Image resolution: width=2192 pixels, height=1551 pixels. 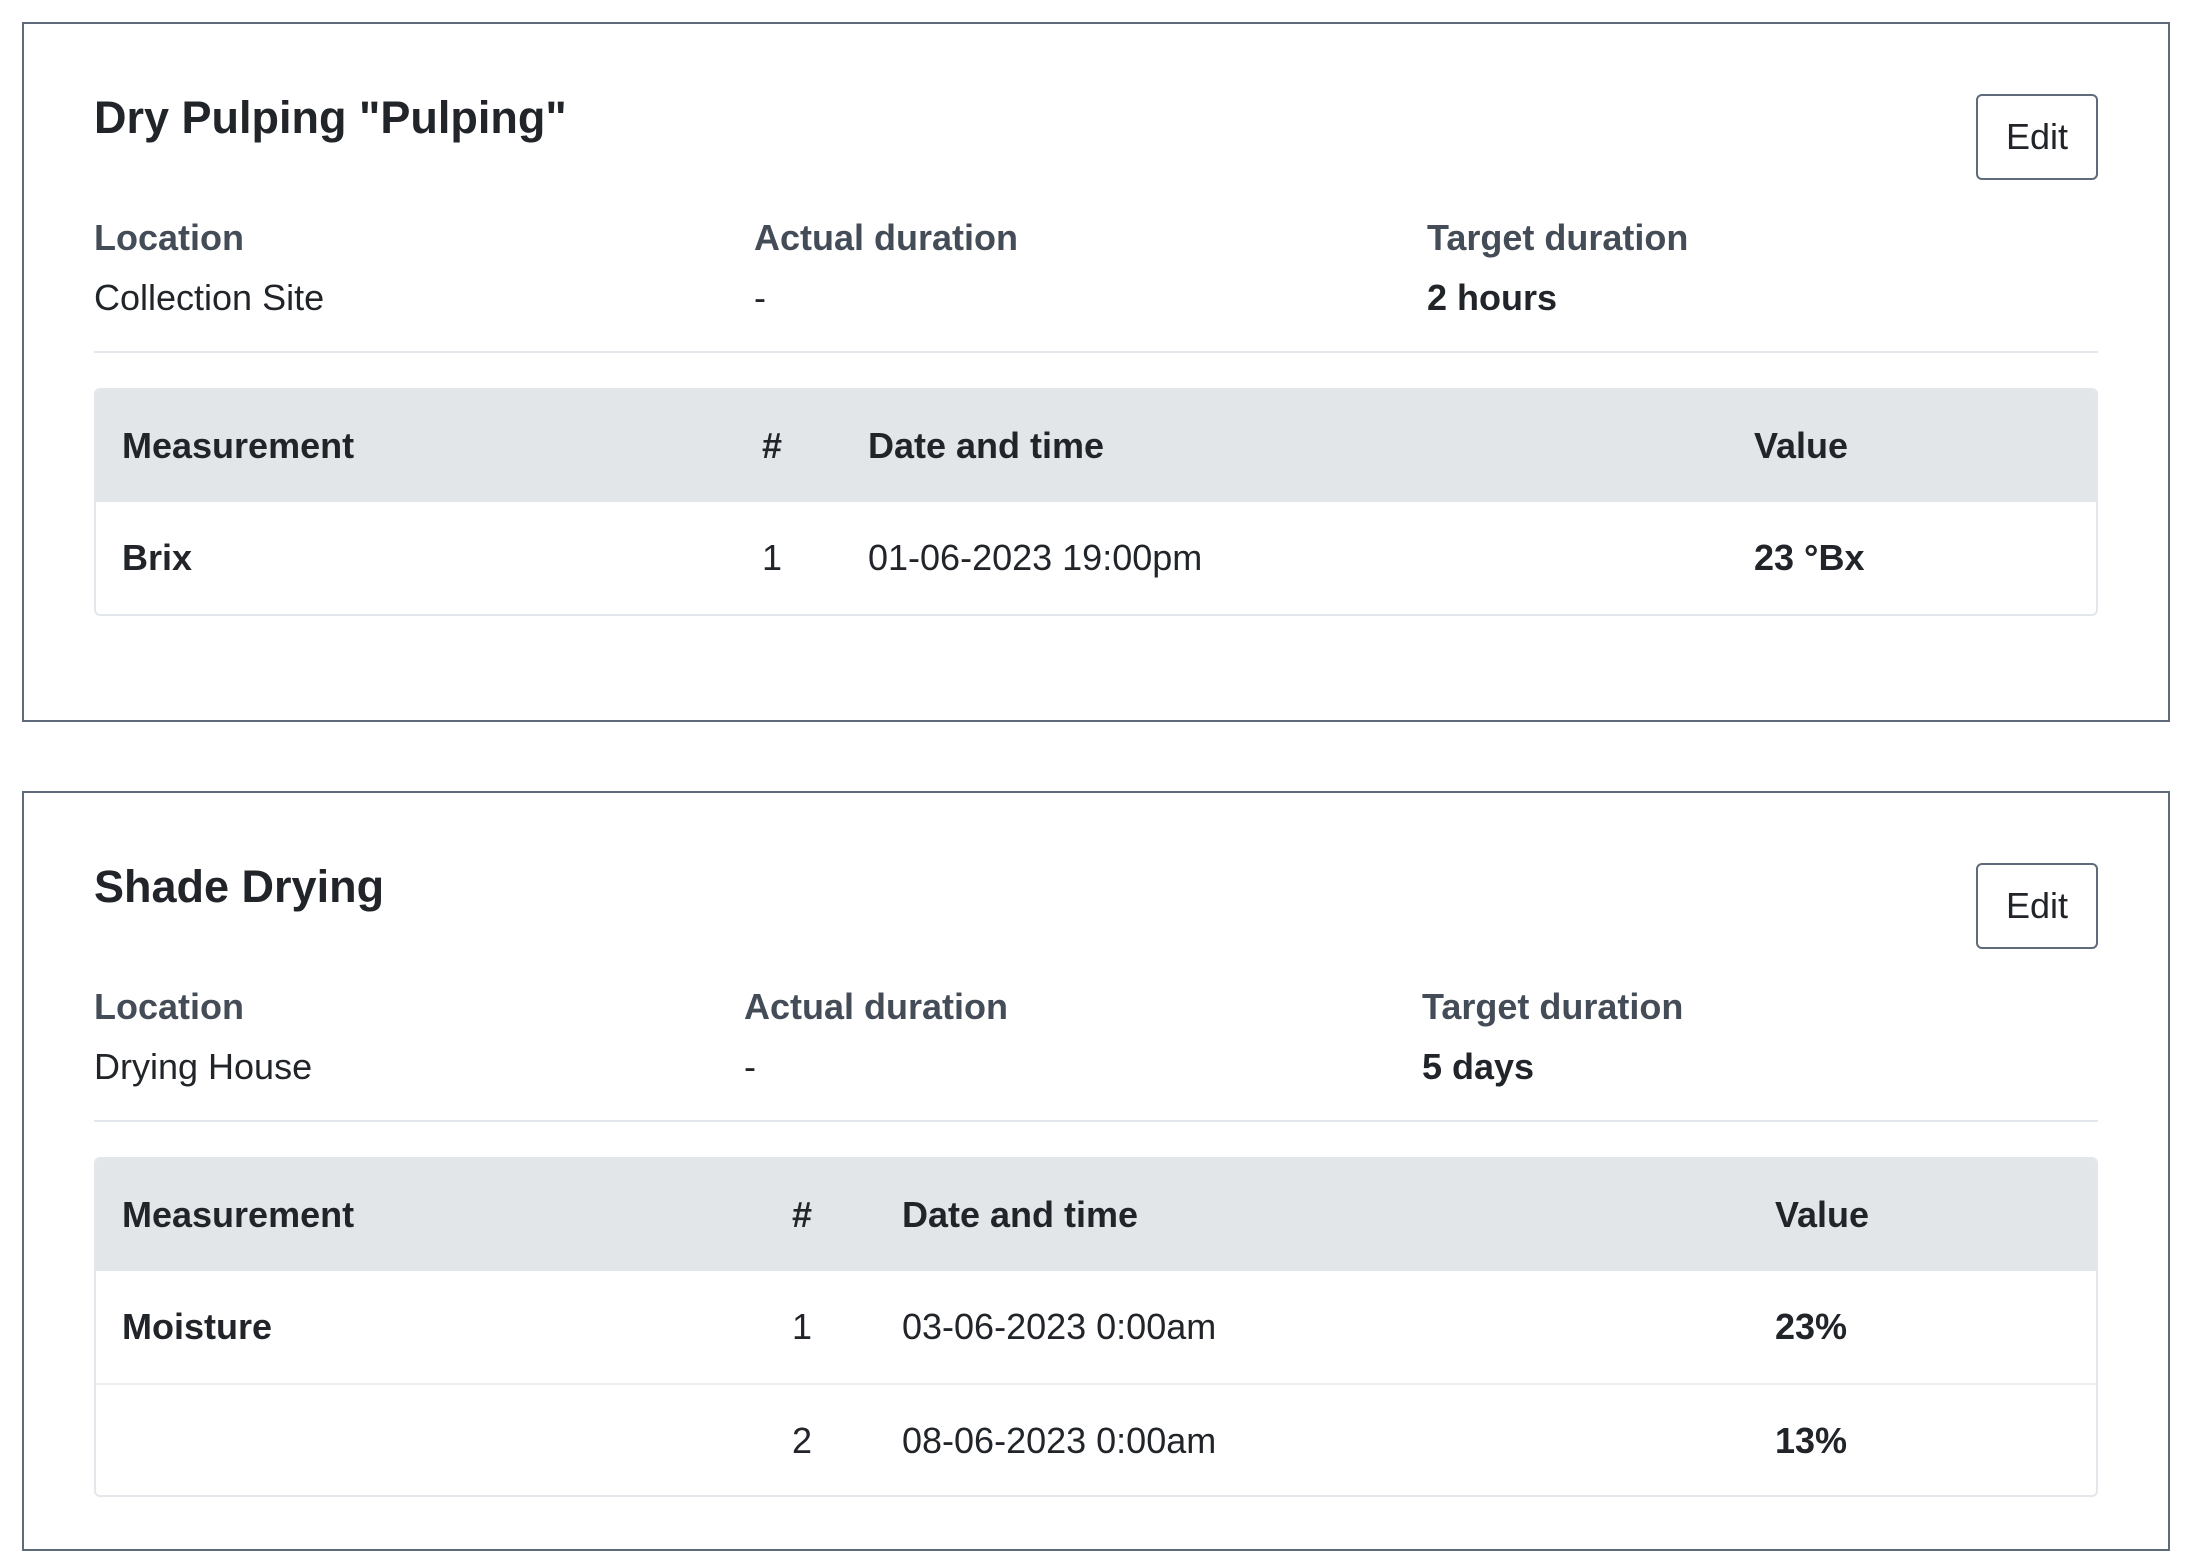 I want to click on table-row: Brix 1 01-06-2023 19:00pm 23 °Bx, so click(x=1096, y=558).